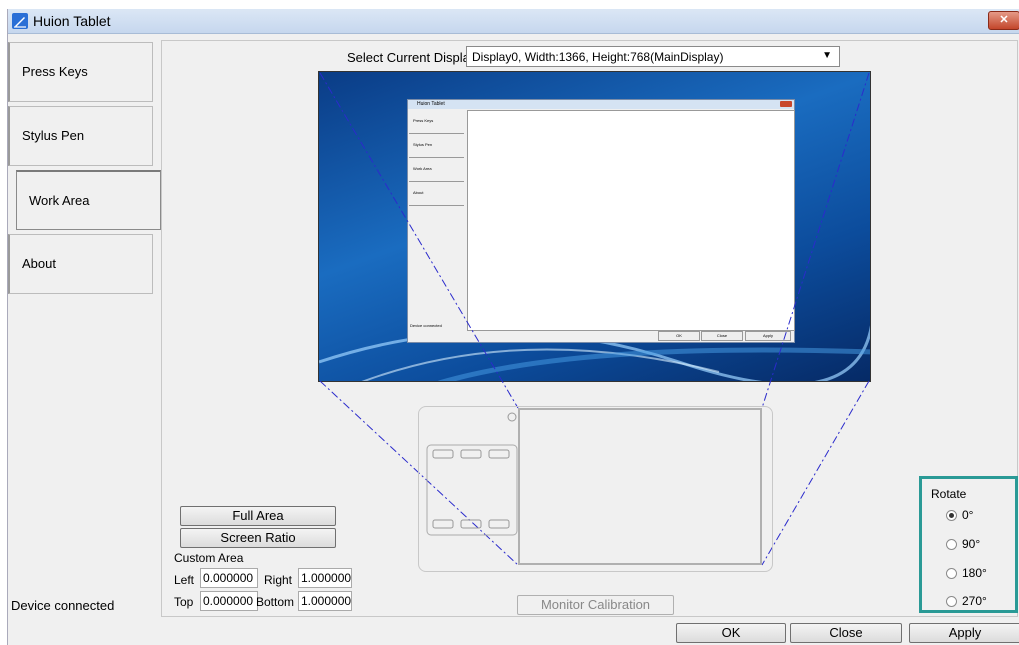 This screenshot has width=1019, height=645. What do you see at coordinates (184, 580) in the screenshot?
I see `left-label: Left` at bounding box center [184, 580].